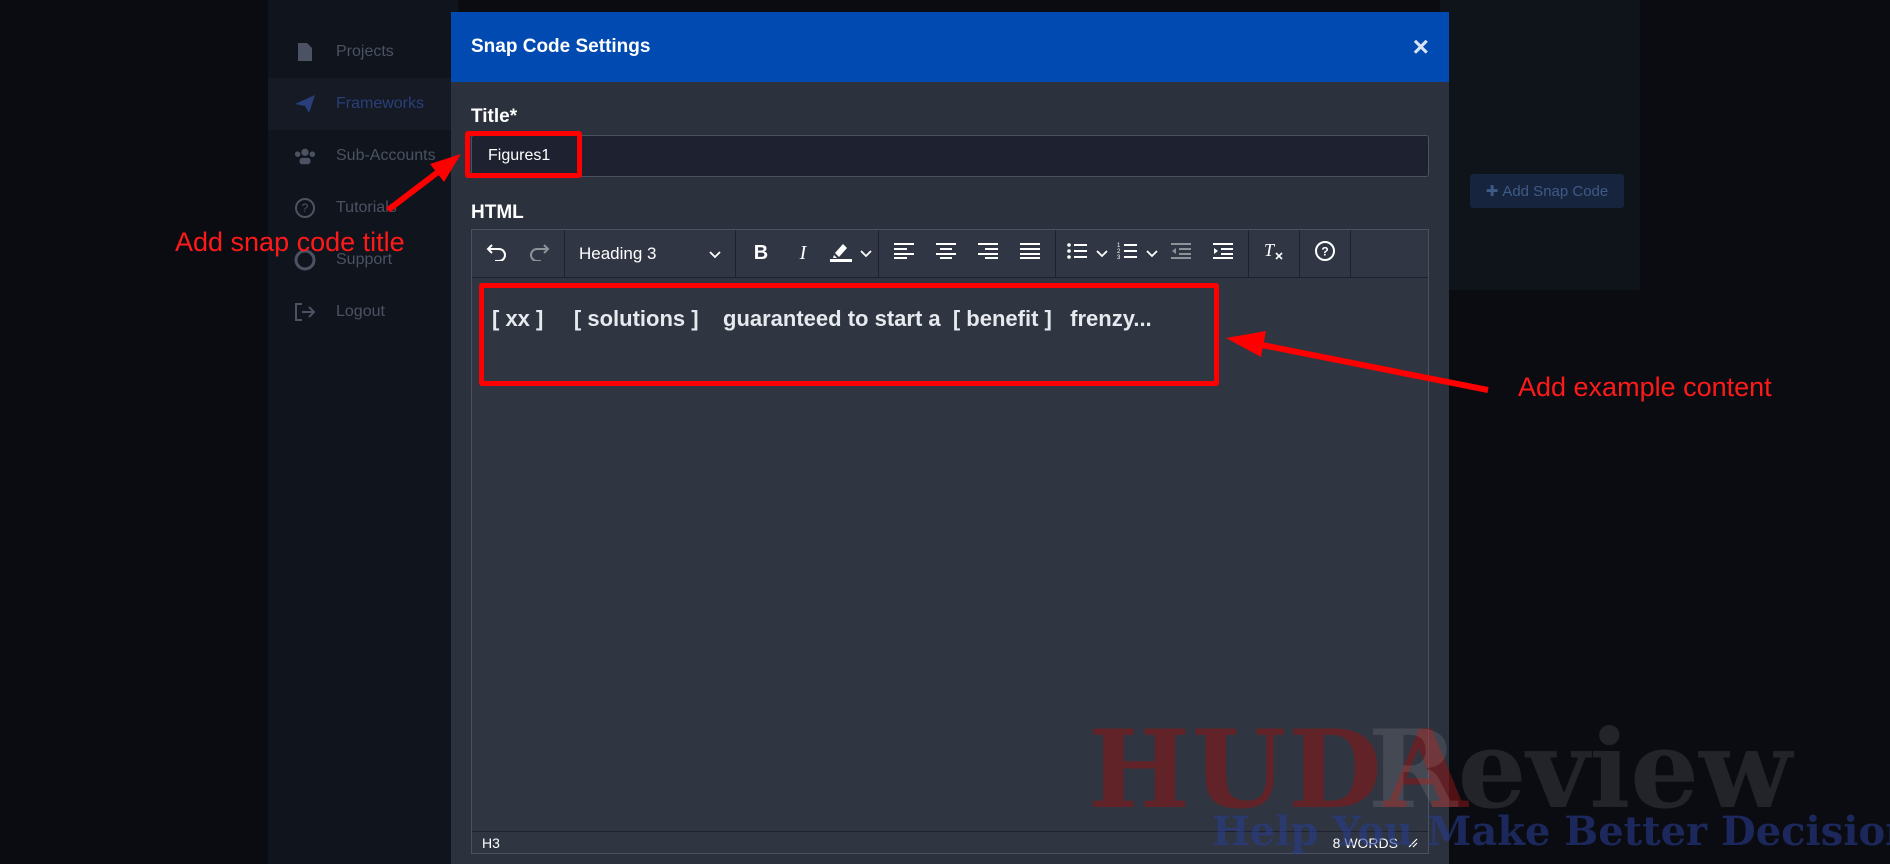 The image size is (1890, 864). I want to click on title-arrow-shaft, so click(413, 191).